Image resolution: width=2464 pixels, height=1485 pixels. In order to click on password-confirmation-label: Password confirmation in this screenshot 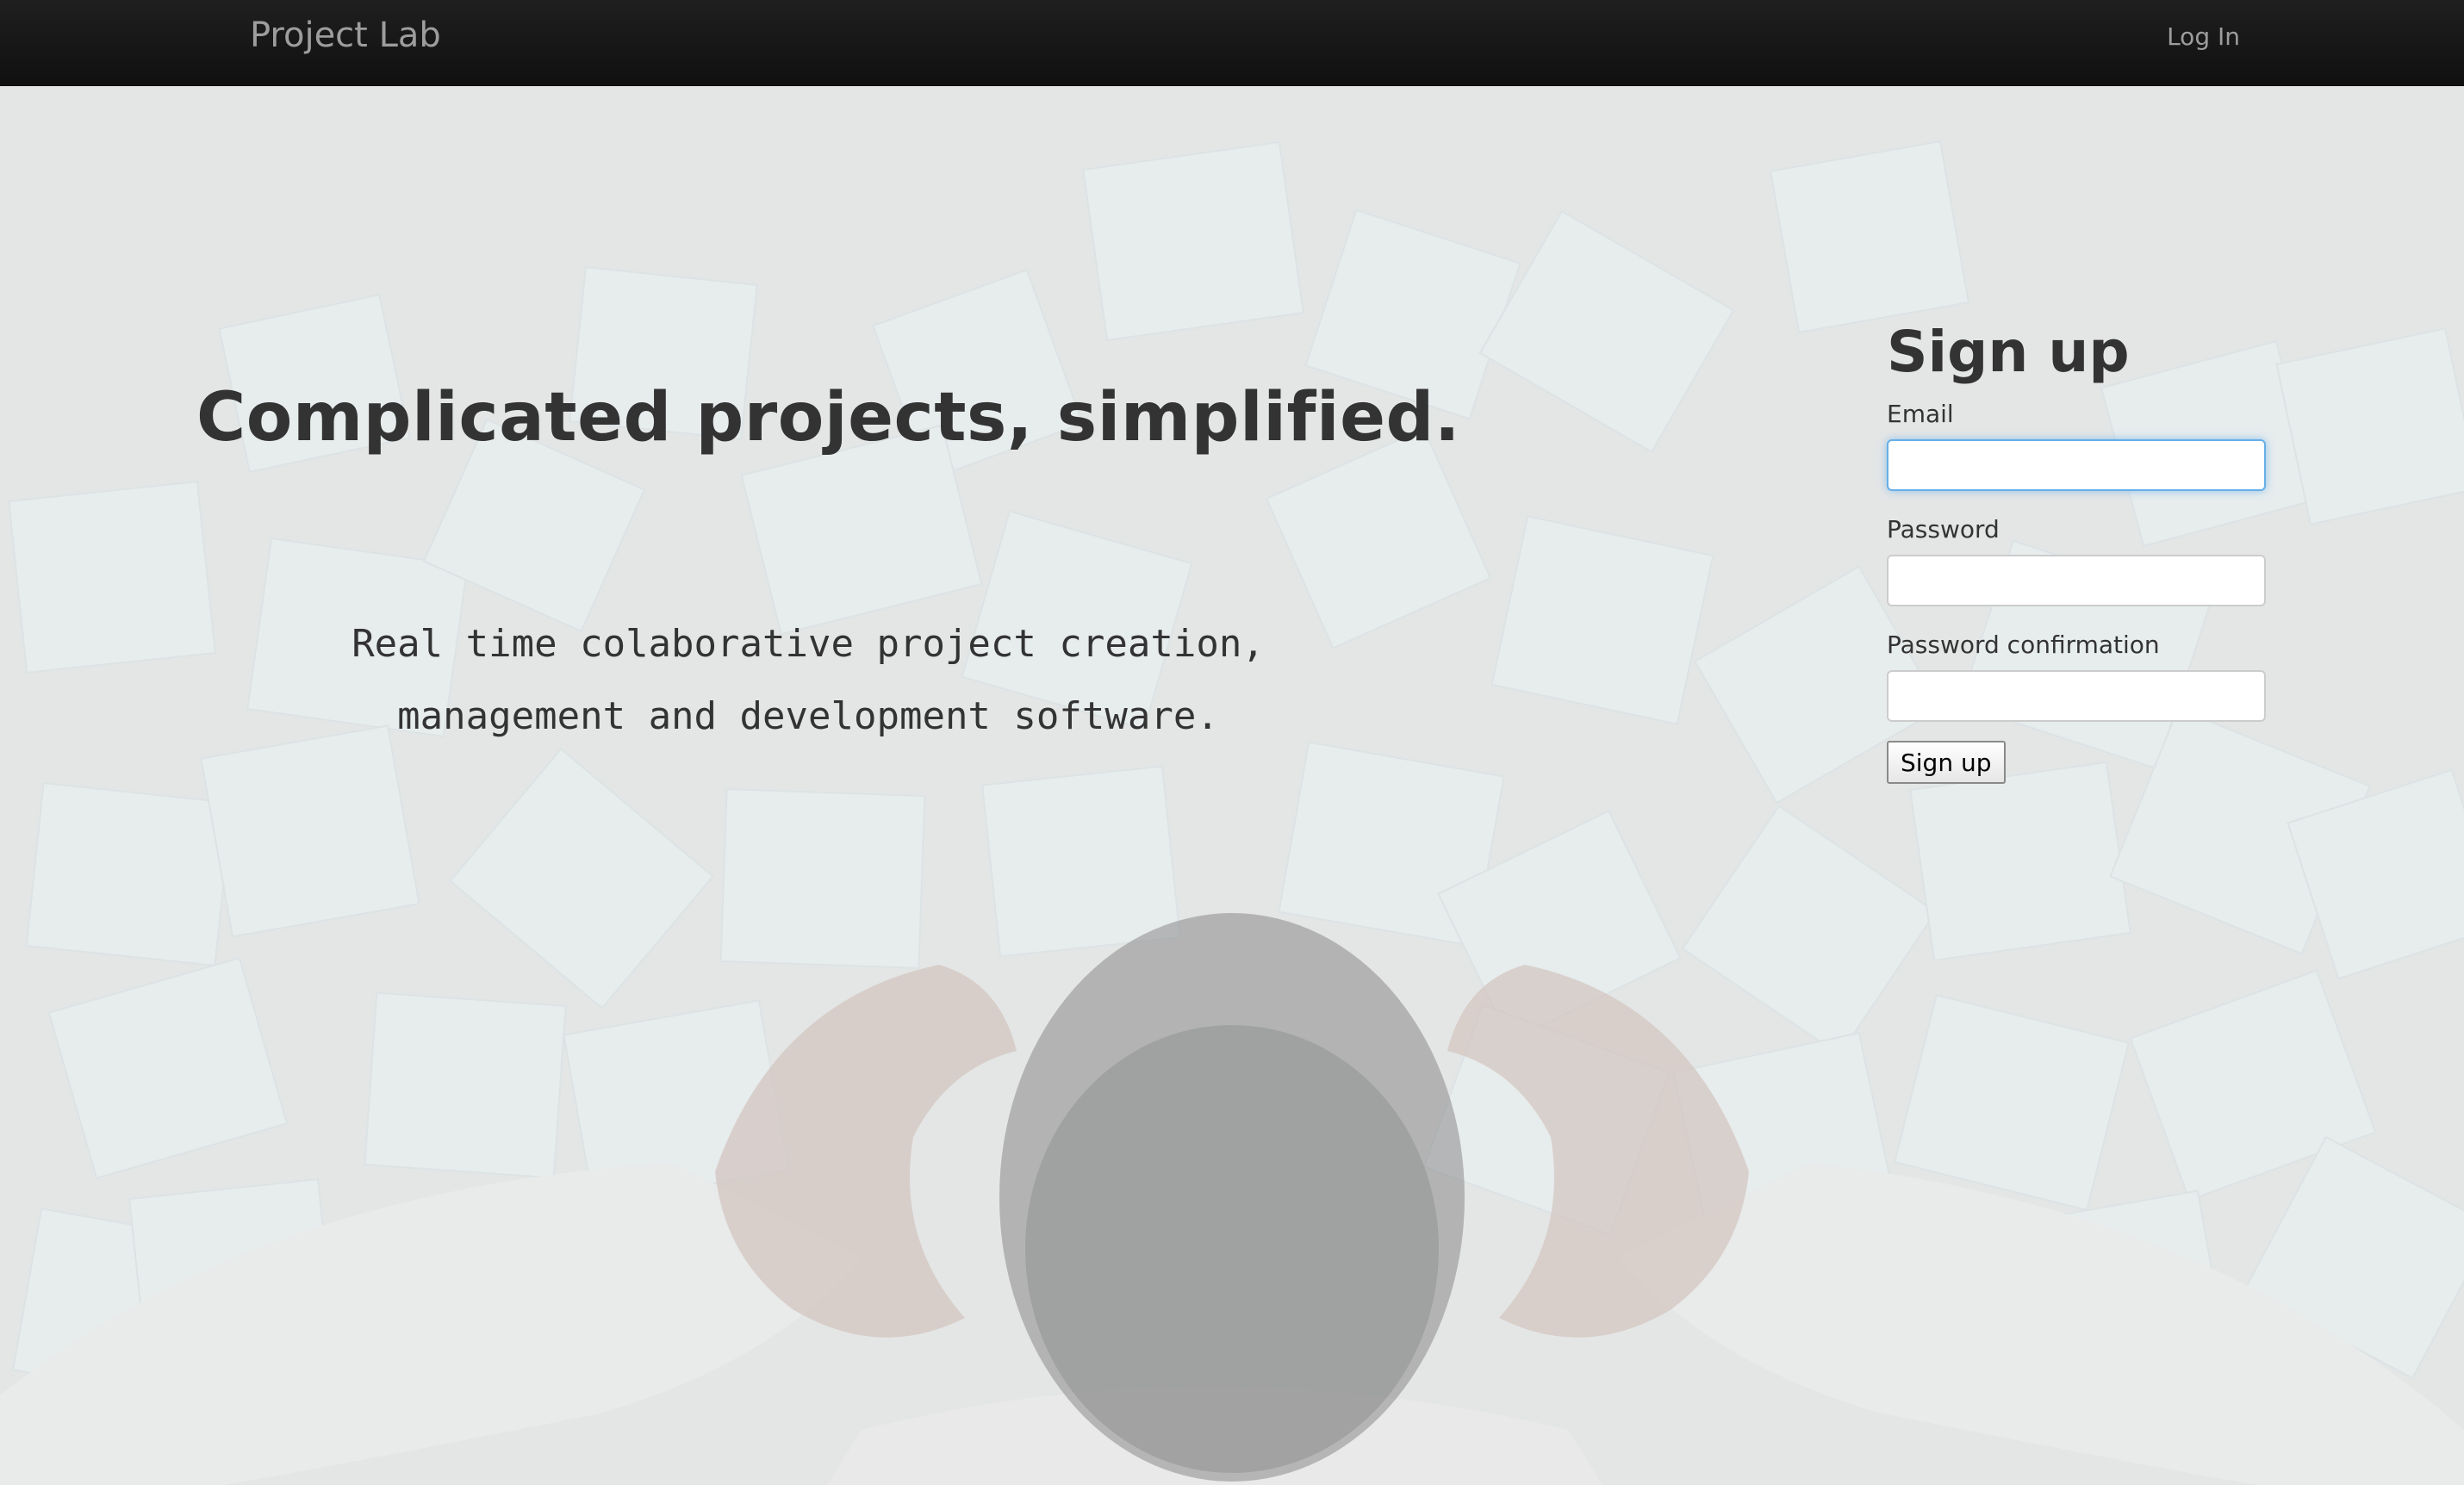, I will do `click(2024, 645)`.